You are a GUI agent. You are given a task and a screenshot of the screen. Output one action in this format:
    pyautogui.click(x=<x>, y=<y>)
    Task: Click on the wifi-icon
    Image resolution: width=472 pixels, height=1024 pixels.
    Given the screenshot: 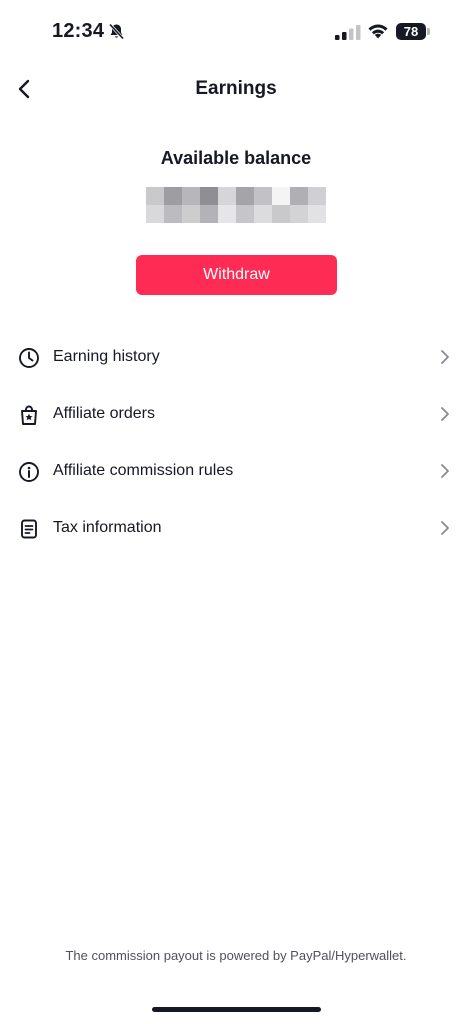 What is the action you would take?
    pyautogui.click(x=378, y=31)
    